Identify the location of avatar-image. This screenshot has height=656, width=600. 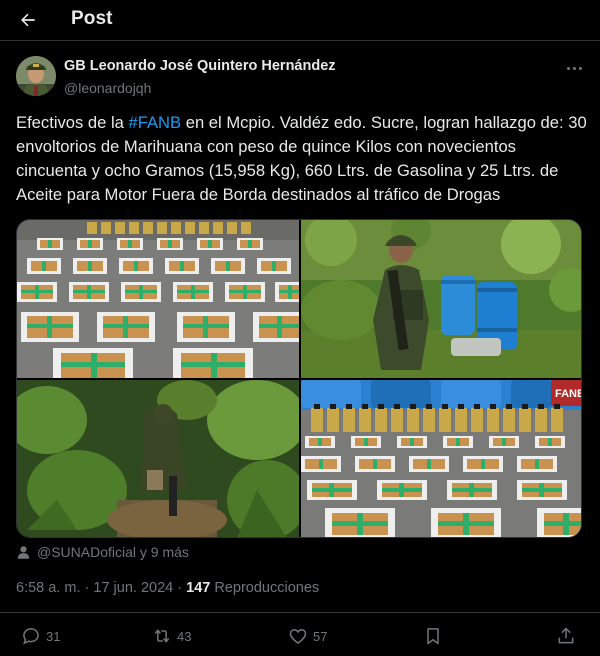
(36, 76).